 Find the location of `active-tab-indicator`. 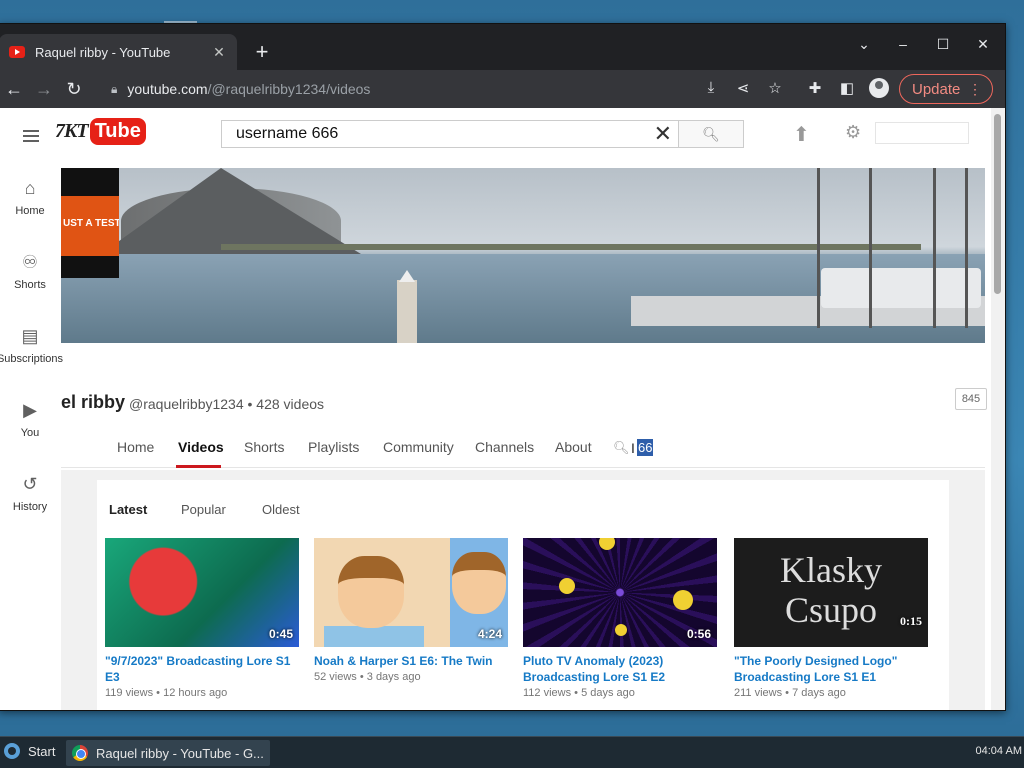

active-tab-indicator is located at coordinates (198, 466).